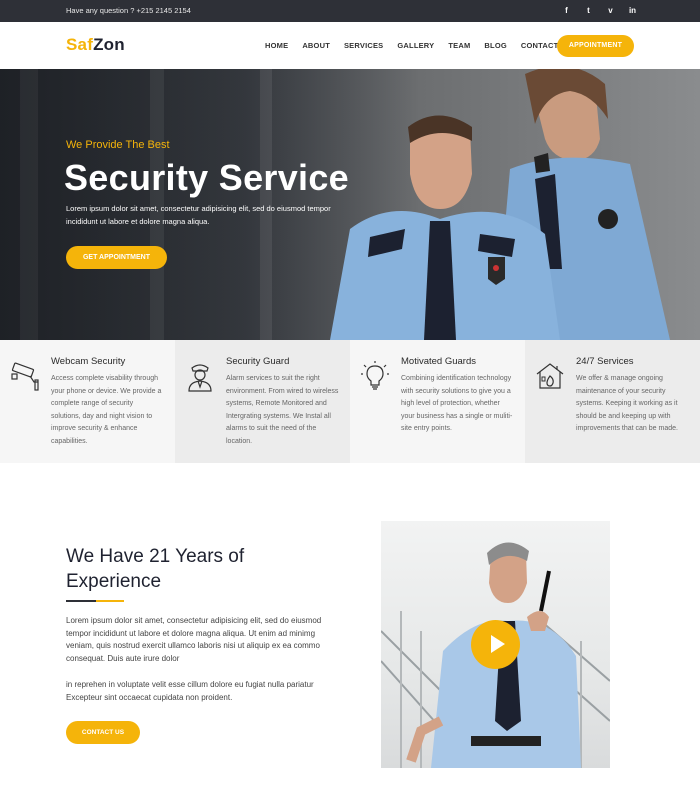  Describe the element at coordinates (25, 376) in the screenshot. I see `cctv-camera-icon` at that location.